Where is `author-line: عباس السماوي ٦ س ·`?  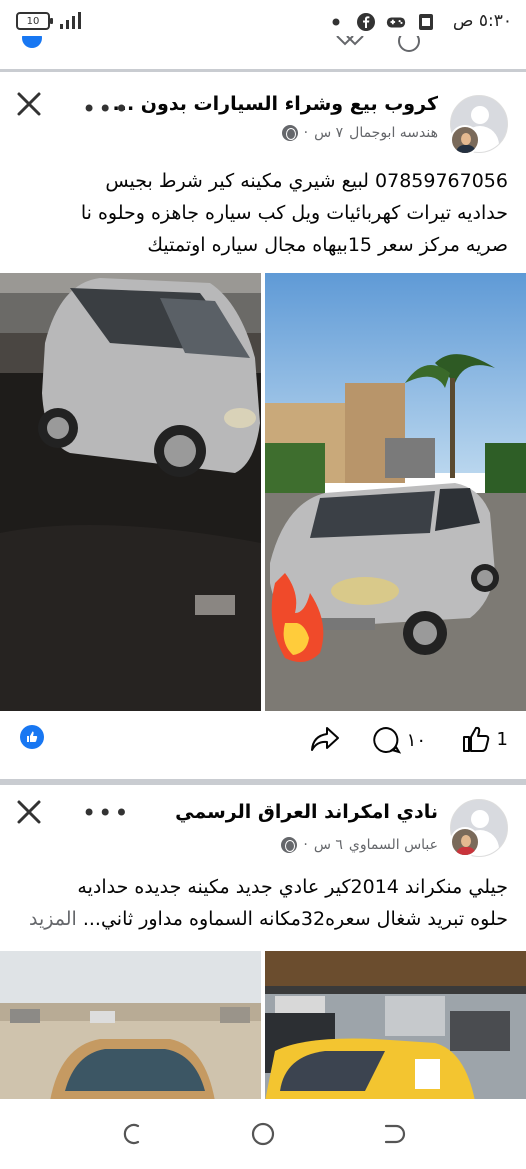
author-line: عباس السماوي ٦ س · is located at coordinates (359, 845).